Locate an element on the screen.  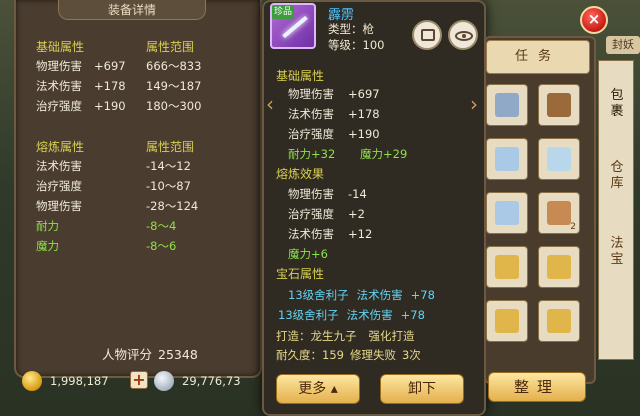
refine-row: 治疗强度 +2 is located at coordinates (326, 214).